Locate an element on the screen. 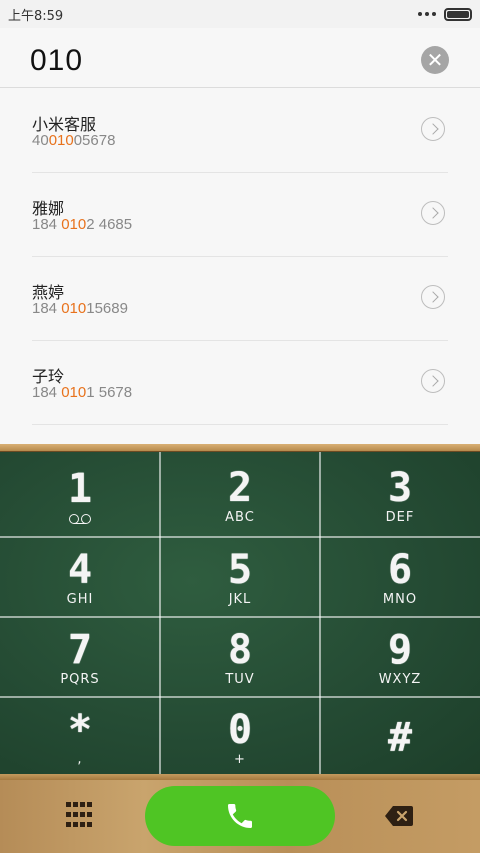  key-2: 2 ABC is located at coordinates (240, 496).